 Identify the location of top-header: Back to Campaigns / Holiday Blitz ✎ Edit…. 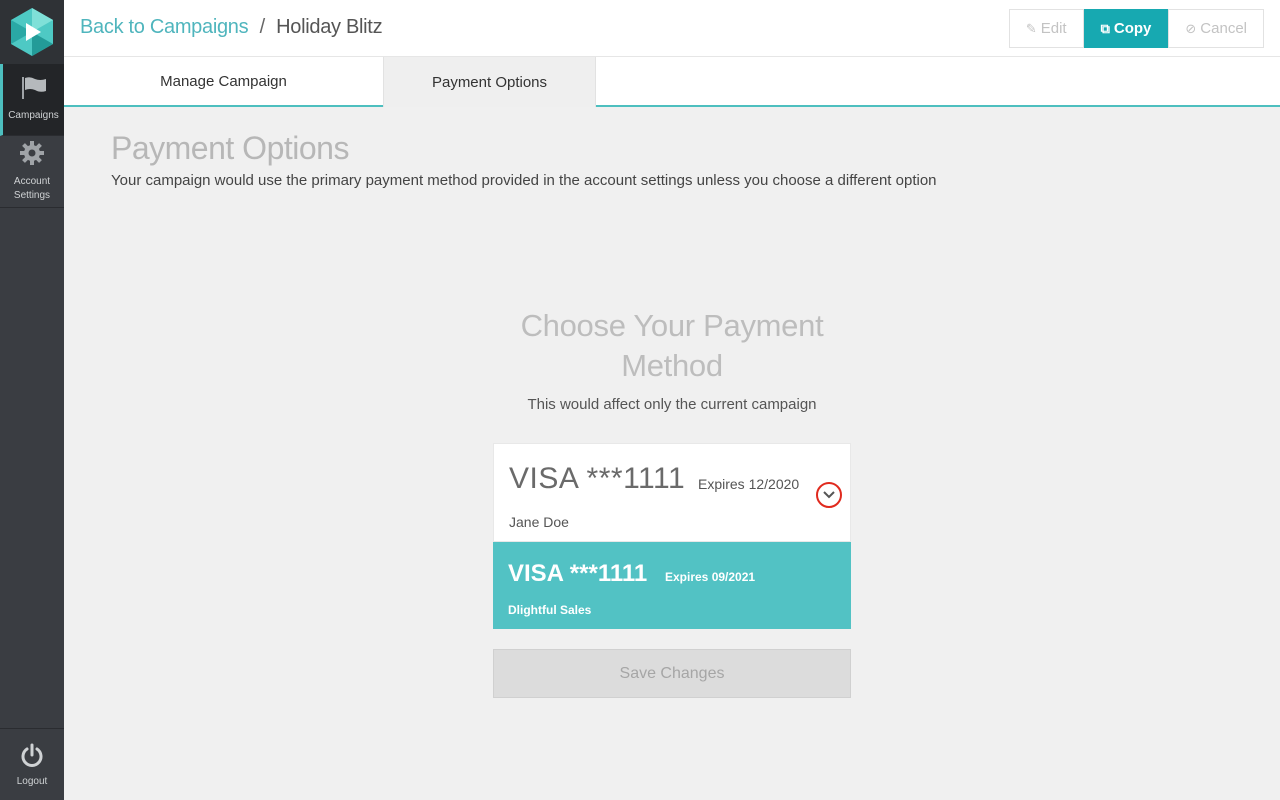
(672, 28).